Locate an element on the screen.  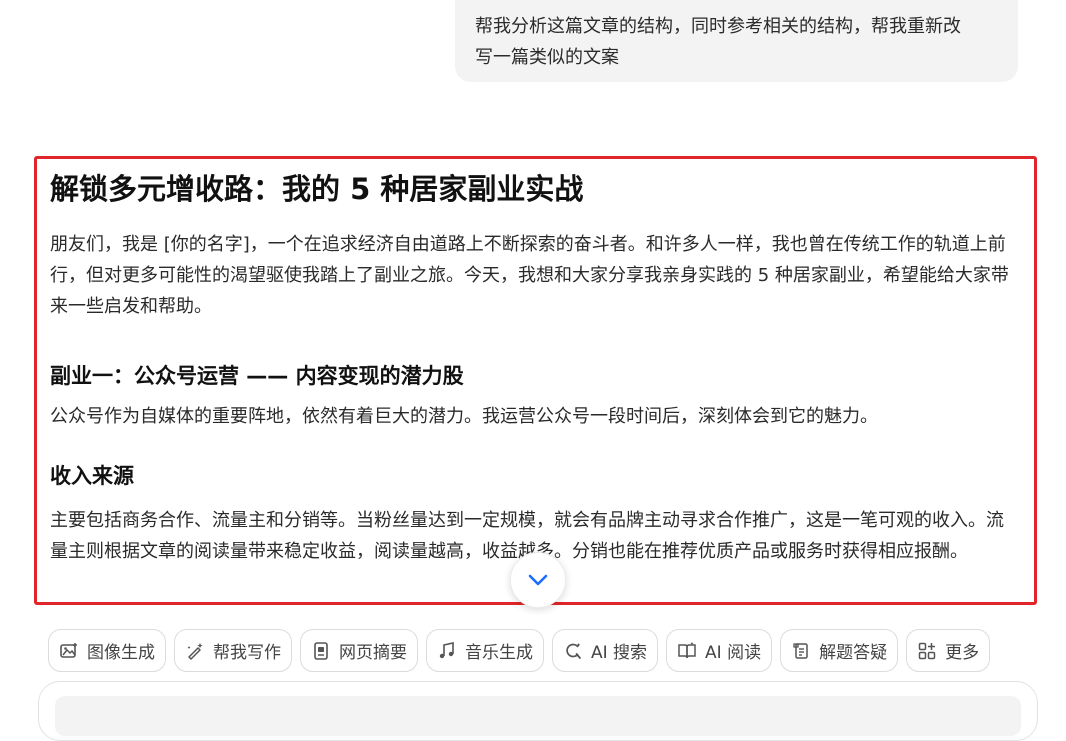
tool-help-write: 帮我写作 is located at coordinates (233, 650).